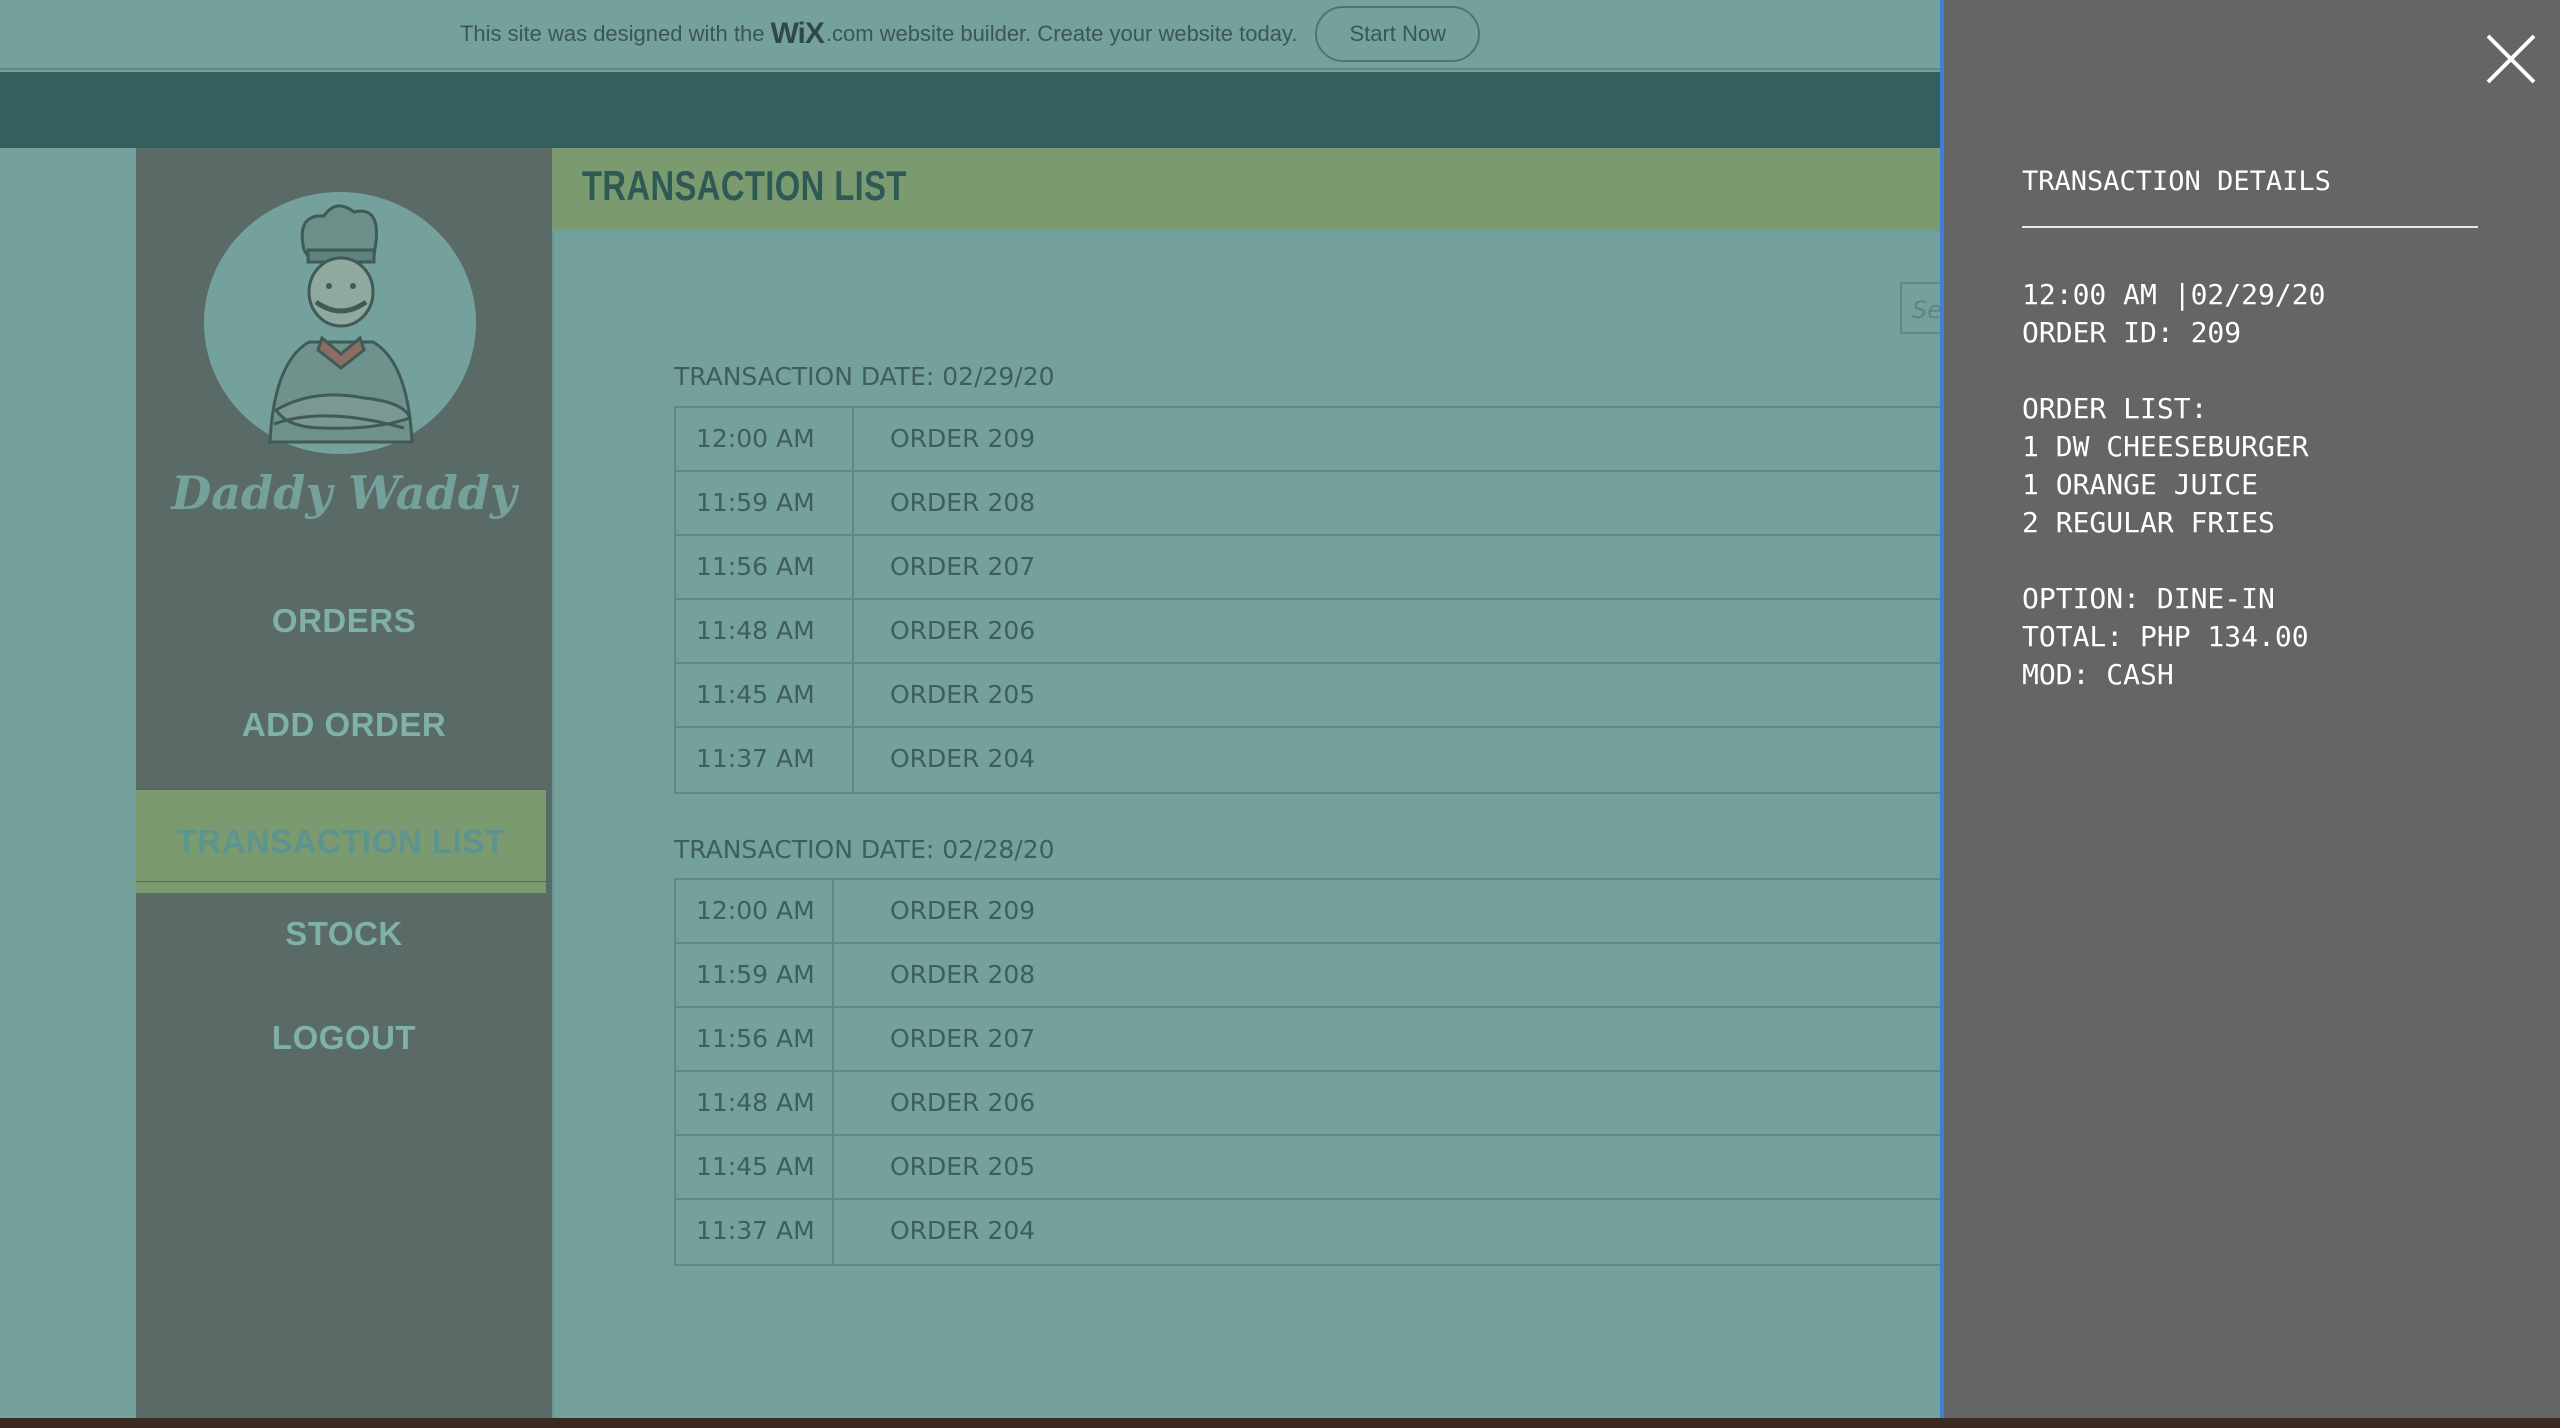 Image resolution: width=2560 pixels, height=1428 pixels. Describe the element at coordinates (2148, 522) in the screenshot. I see `details-order-item: 2 REGULAR FRIES` at that location.